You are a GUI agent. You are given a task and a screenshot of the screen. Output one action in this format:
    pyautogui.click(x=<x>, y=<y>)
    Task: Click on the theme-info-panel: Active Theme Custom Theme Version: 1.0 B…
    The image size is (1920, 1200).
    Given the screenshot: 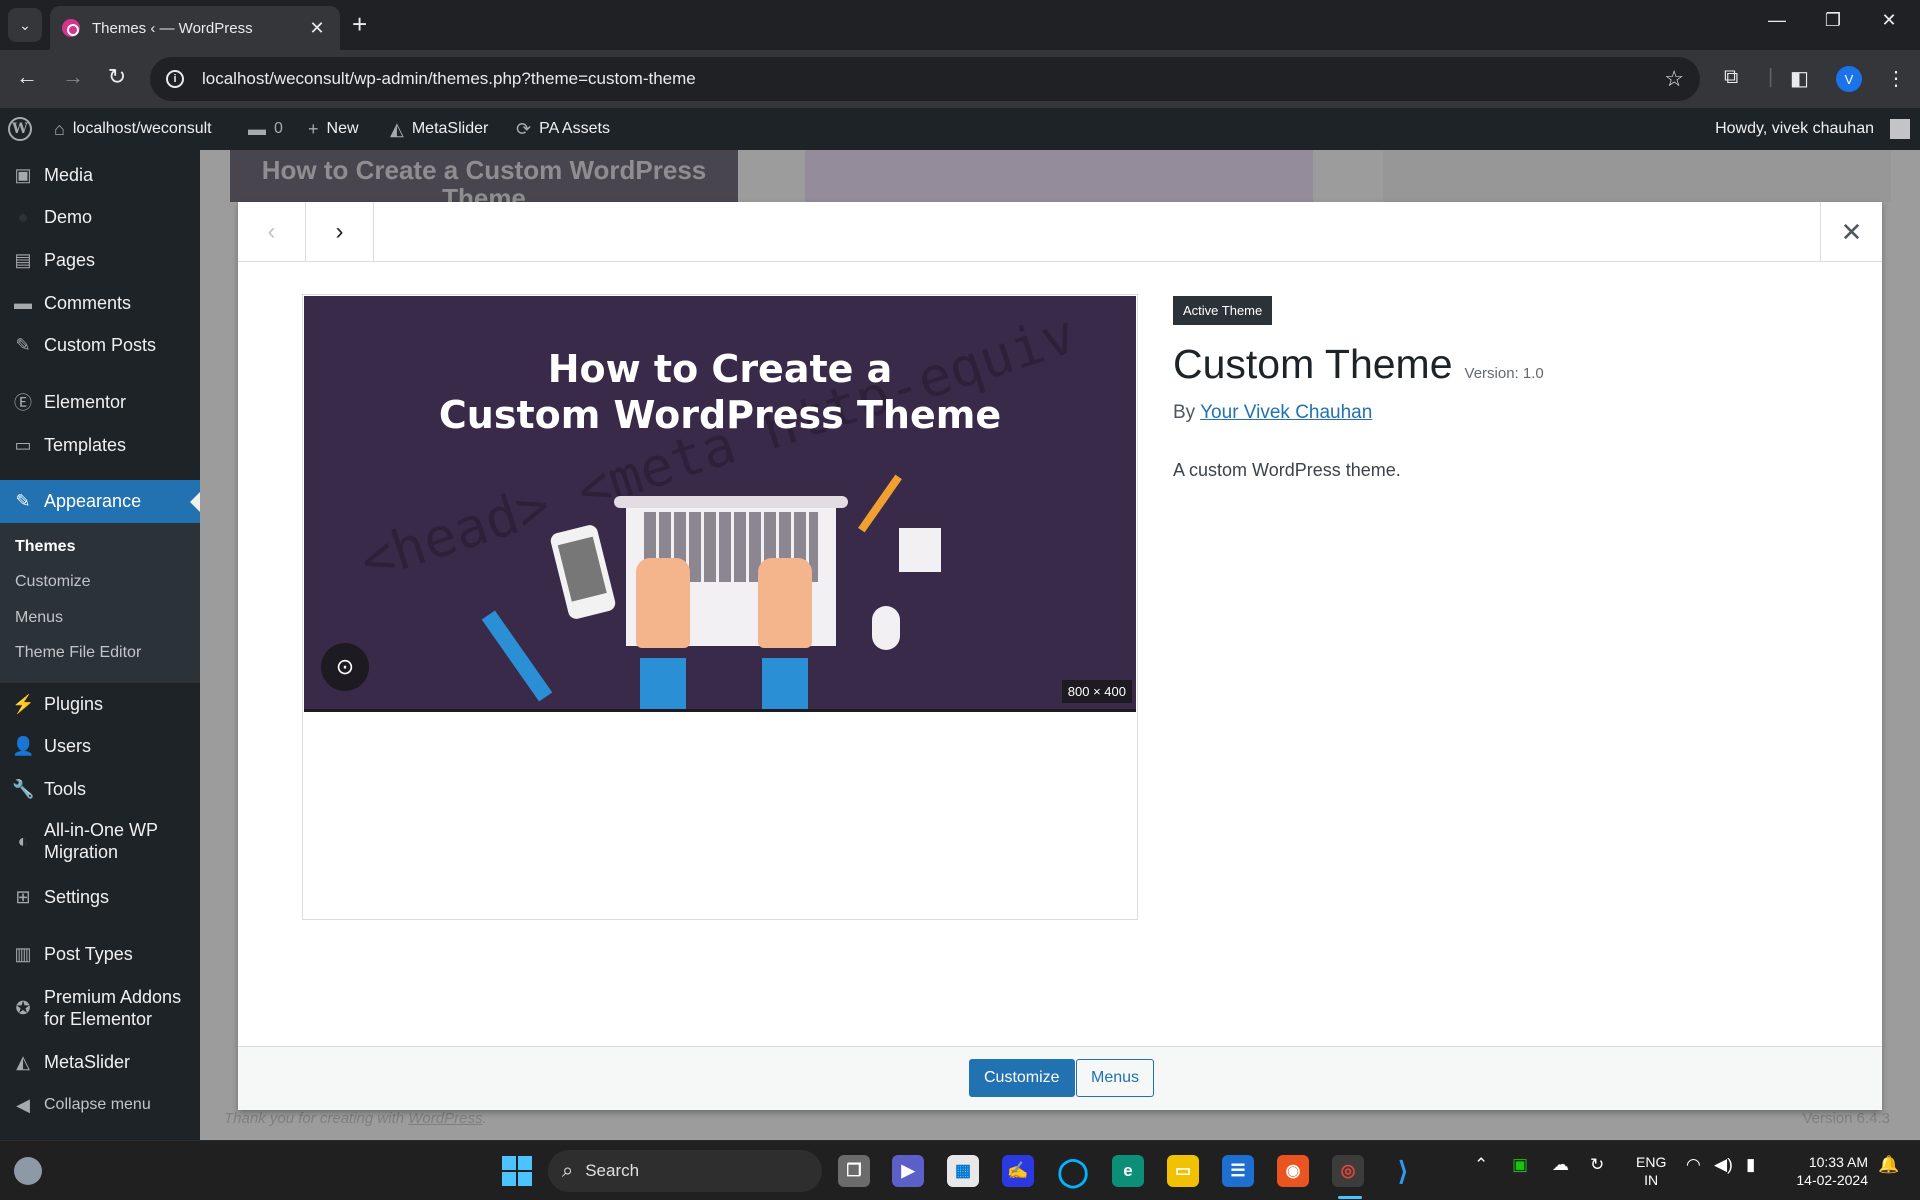 What is the action you would take?
    pyautogui.click(x=1503, y=388)
    